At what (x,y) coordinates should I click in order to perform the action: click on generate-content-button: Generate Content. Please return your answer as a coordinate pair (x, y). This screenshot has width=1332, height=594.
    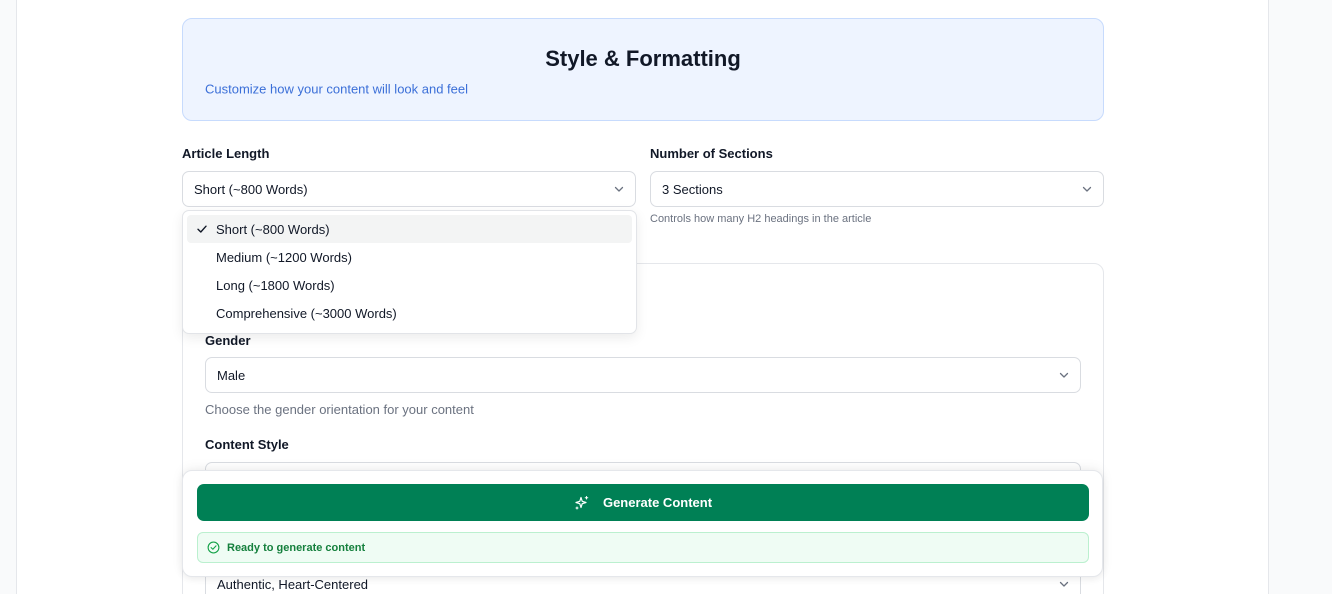
    Looking at the image, I should click on (643, 502).